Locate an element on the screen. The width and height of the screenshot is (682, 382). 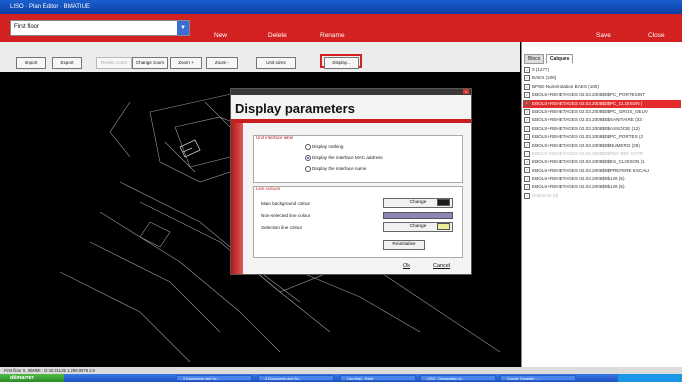
cancel-button: Cancel is located at coordinates (441, 266).